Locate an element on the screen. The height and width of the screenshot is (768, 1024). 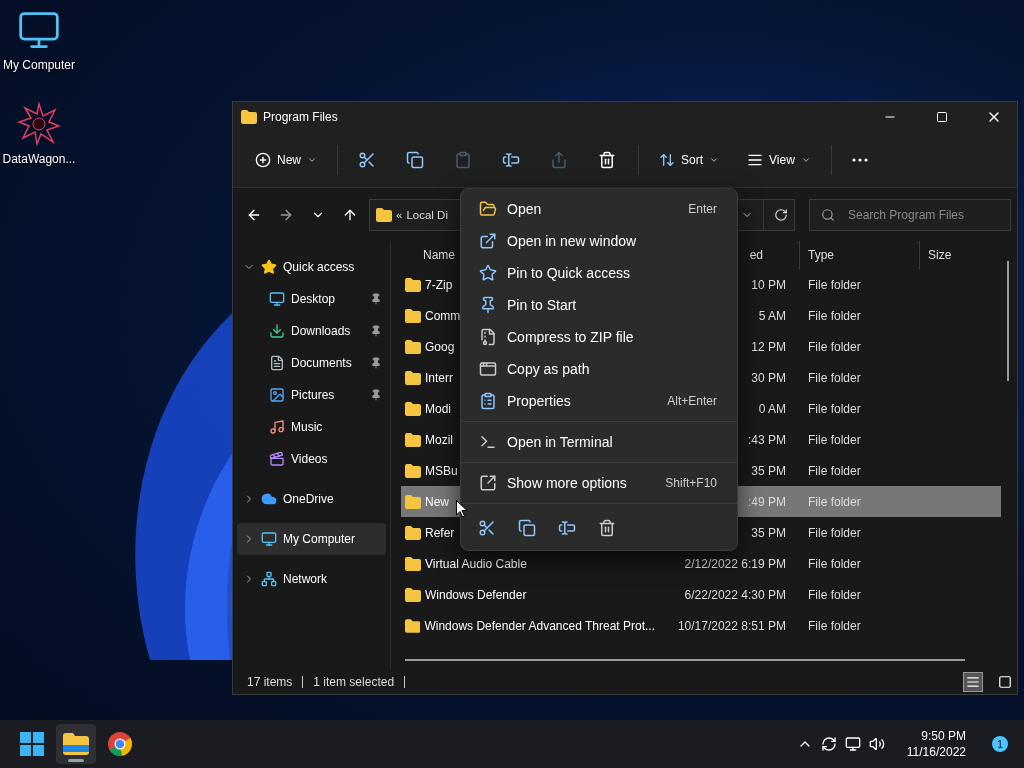
menu-item-label: Pin to Start is located at coordinates (542, 305).